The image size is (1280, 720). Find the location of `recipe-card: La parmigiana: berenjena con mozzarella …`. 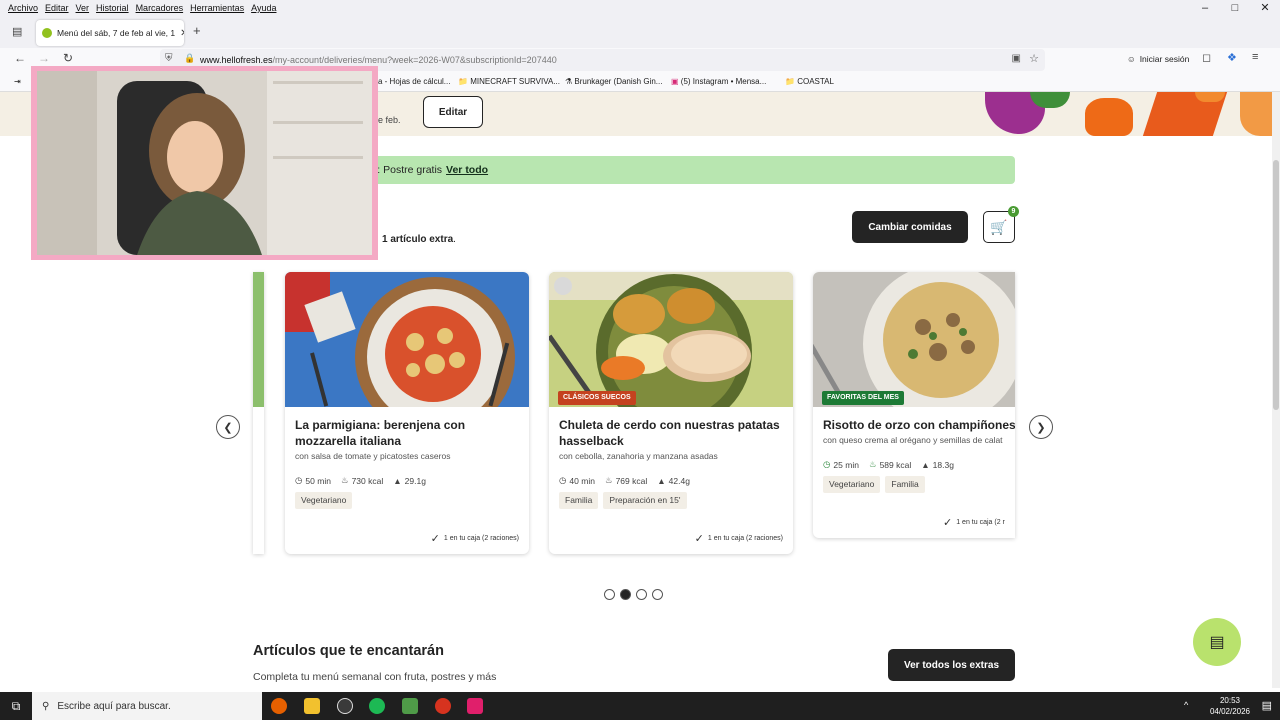

recipe-card: La parmigiana: berenjena con mozzarella … is located at coordinates (407, 413).